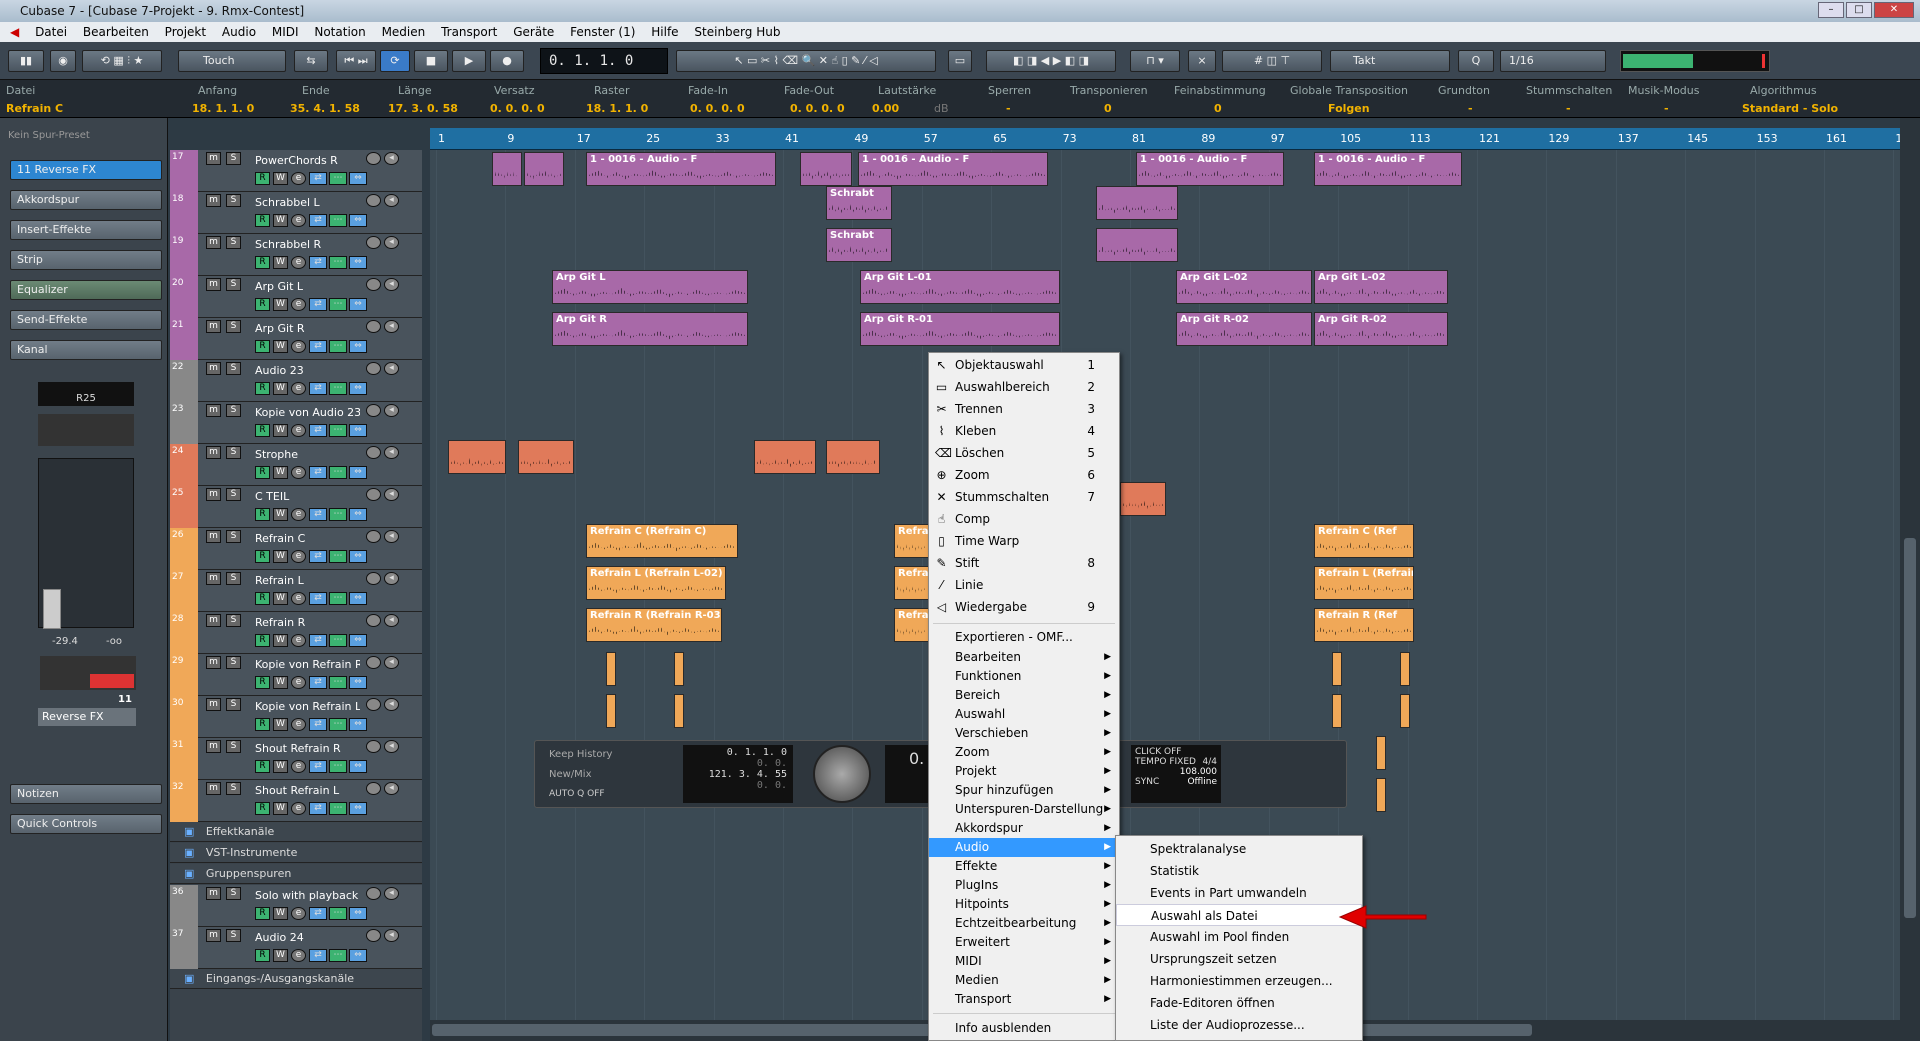 Image resolution: width=1920 pixels, height=1041 pixels. I want to click on info-value-feinabstimmung: 0, so click(1218, 108).